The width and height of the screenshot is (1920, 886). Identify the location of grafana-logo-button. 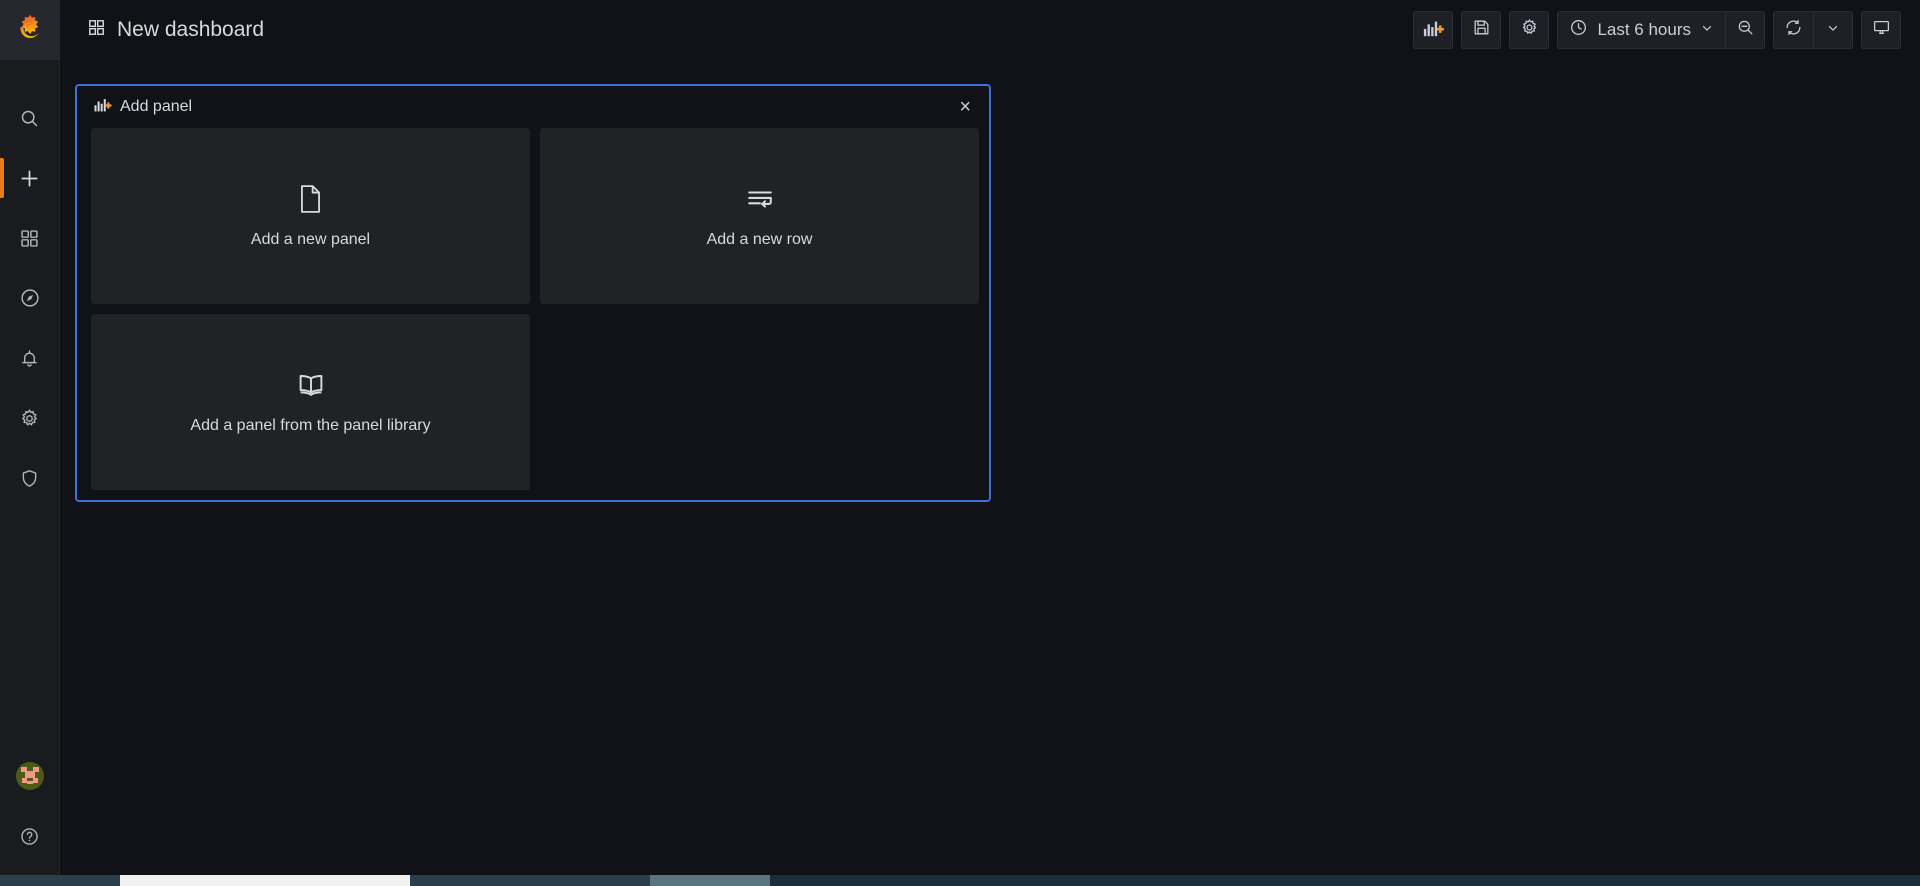
(30, 30).